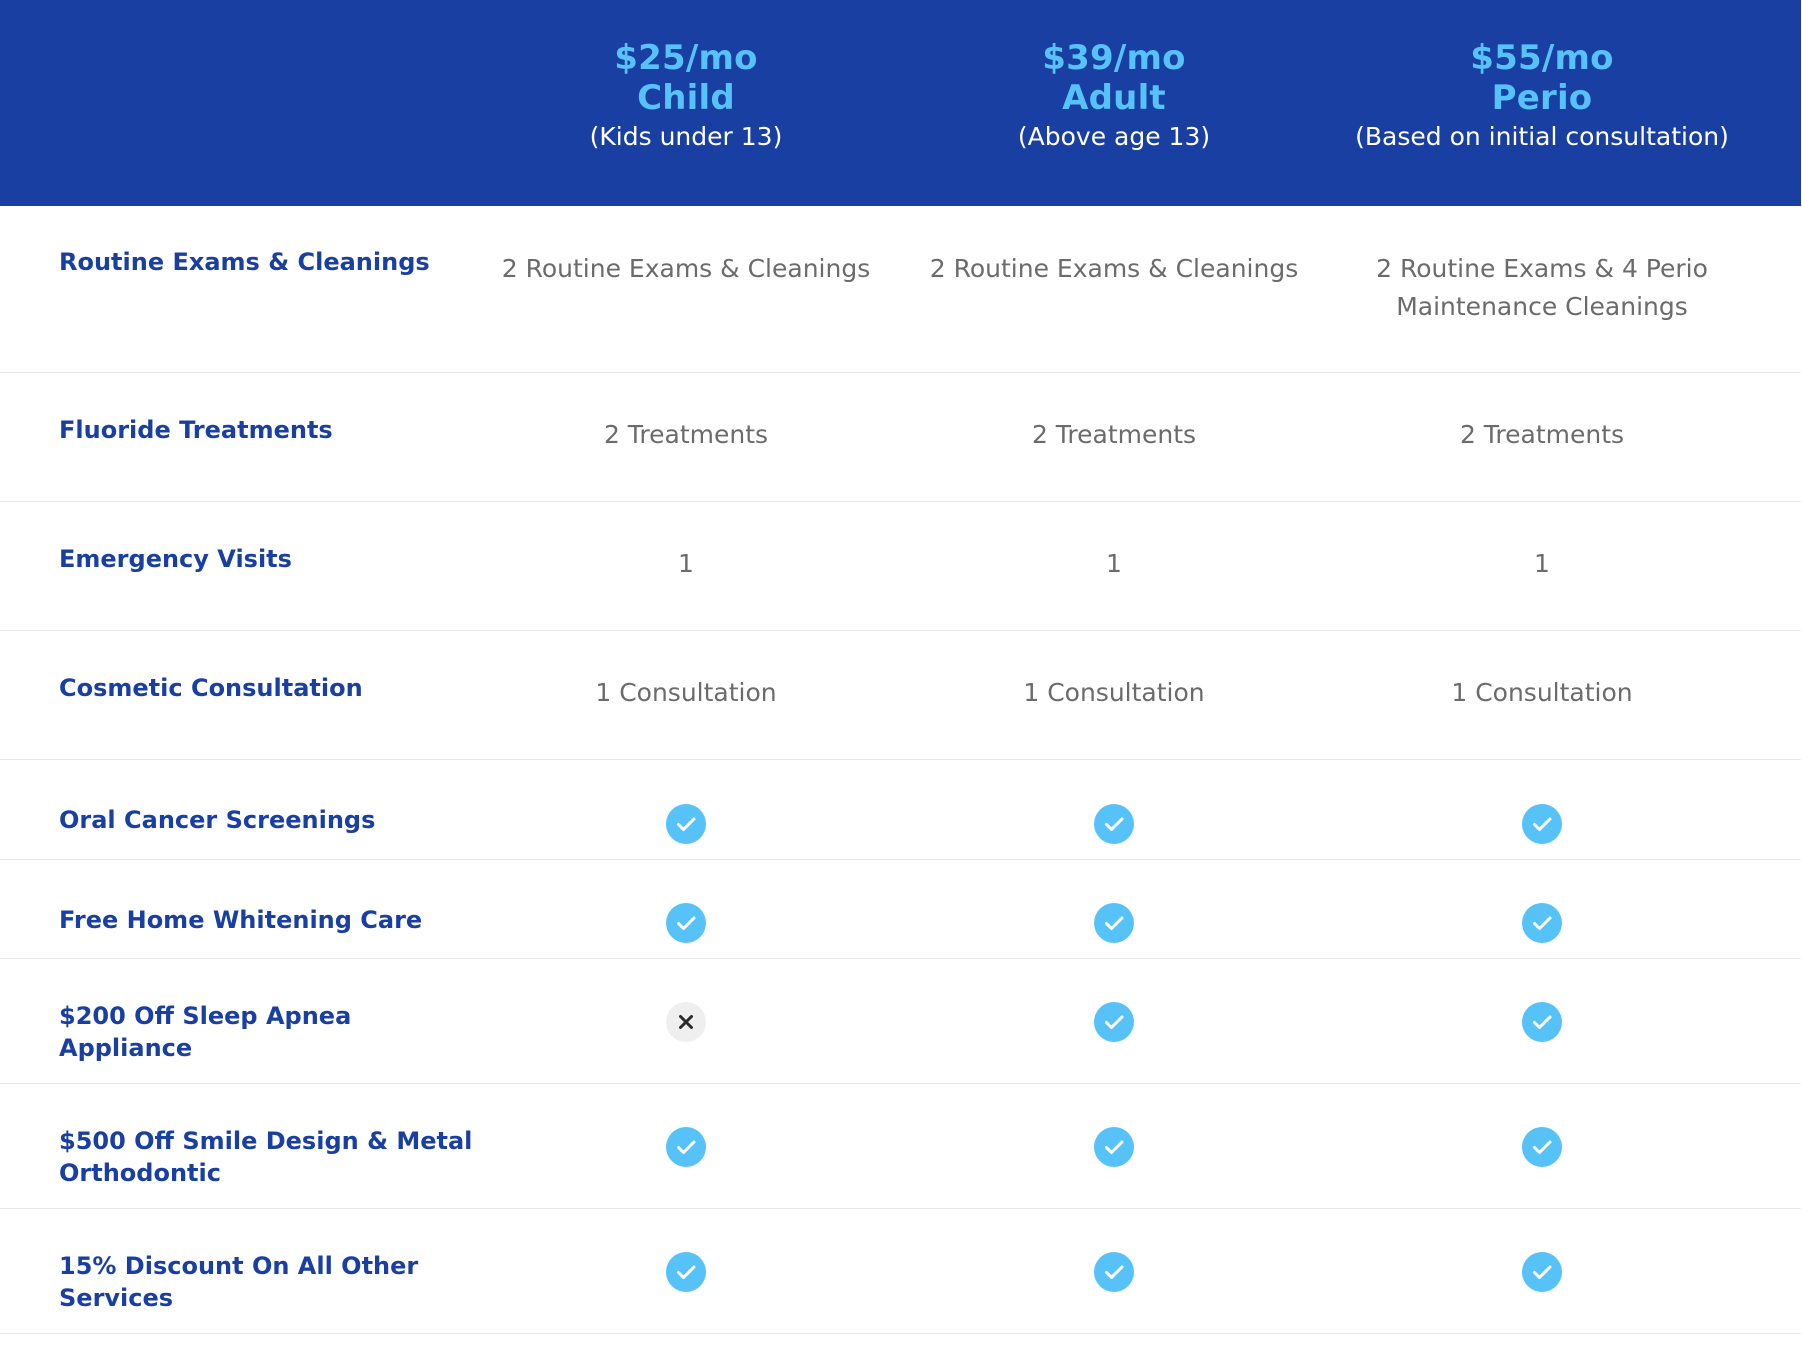  What do you see at coordinates (205, 1032) in the screenshot?
I see `row-label: $200 Off Sleep Apnea Appliance` at bounding box center [205, 1032].